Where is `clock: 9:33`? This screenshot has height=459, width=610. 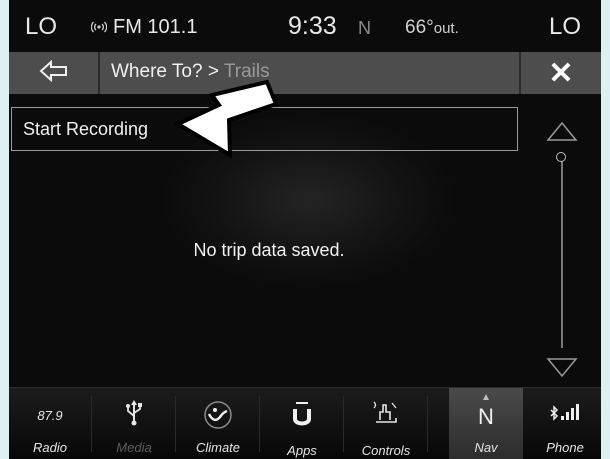
clock: 9:33 is located at coordinates (312, 26).